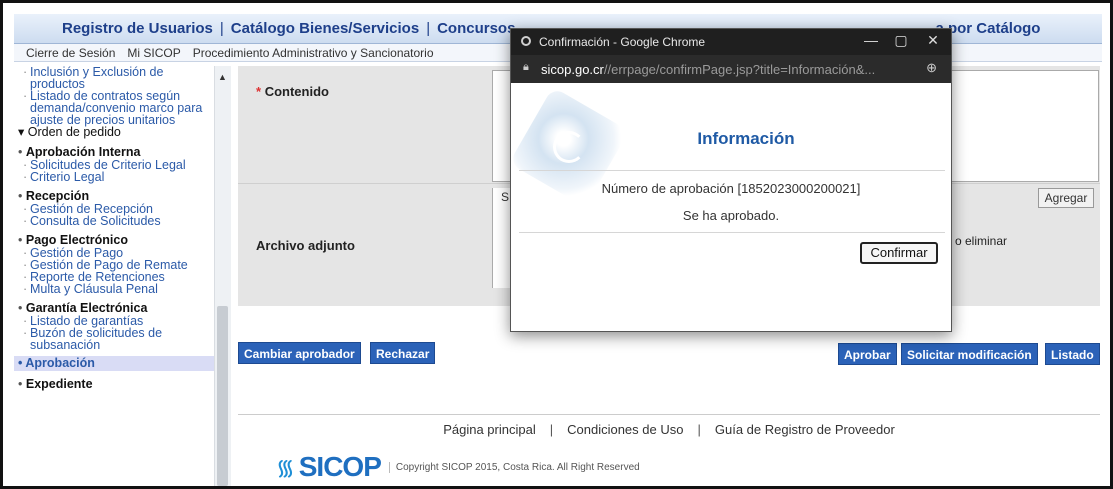 Image resolution: width=1113 pixels, height=489 pixels. I want to click on attachment-header-letter: S, so click(505, 197).